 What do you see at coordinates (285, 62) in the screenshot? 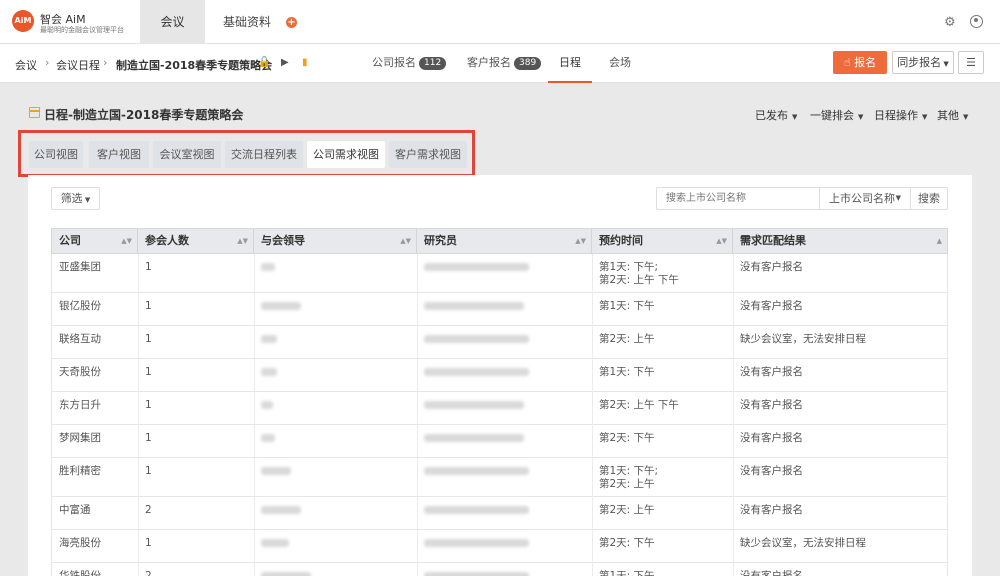
I see `play-icon: ▶` at bounding box center [285, 62].